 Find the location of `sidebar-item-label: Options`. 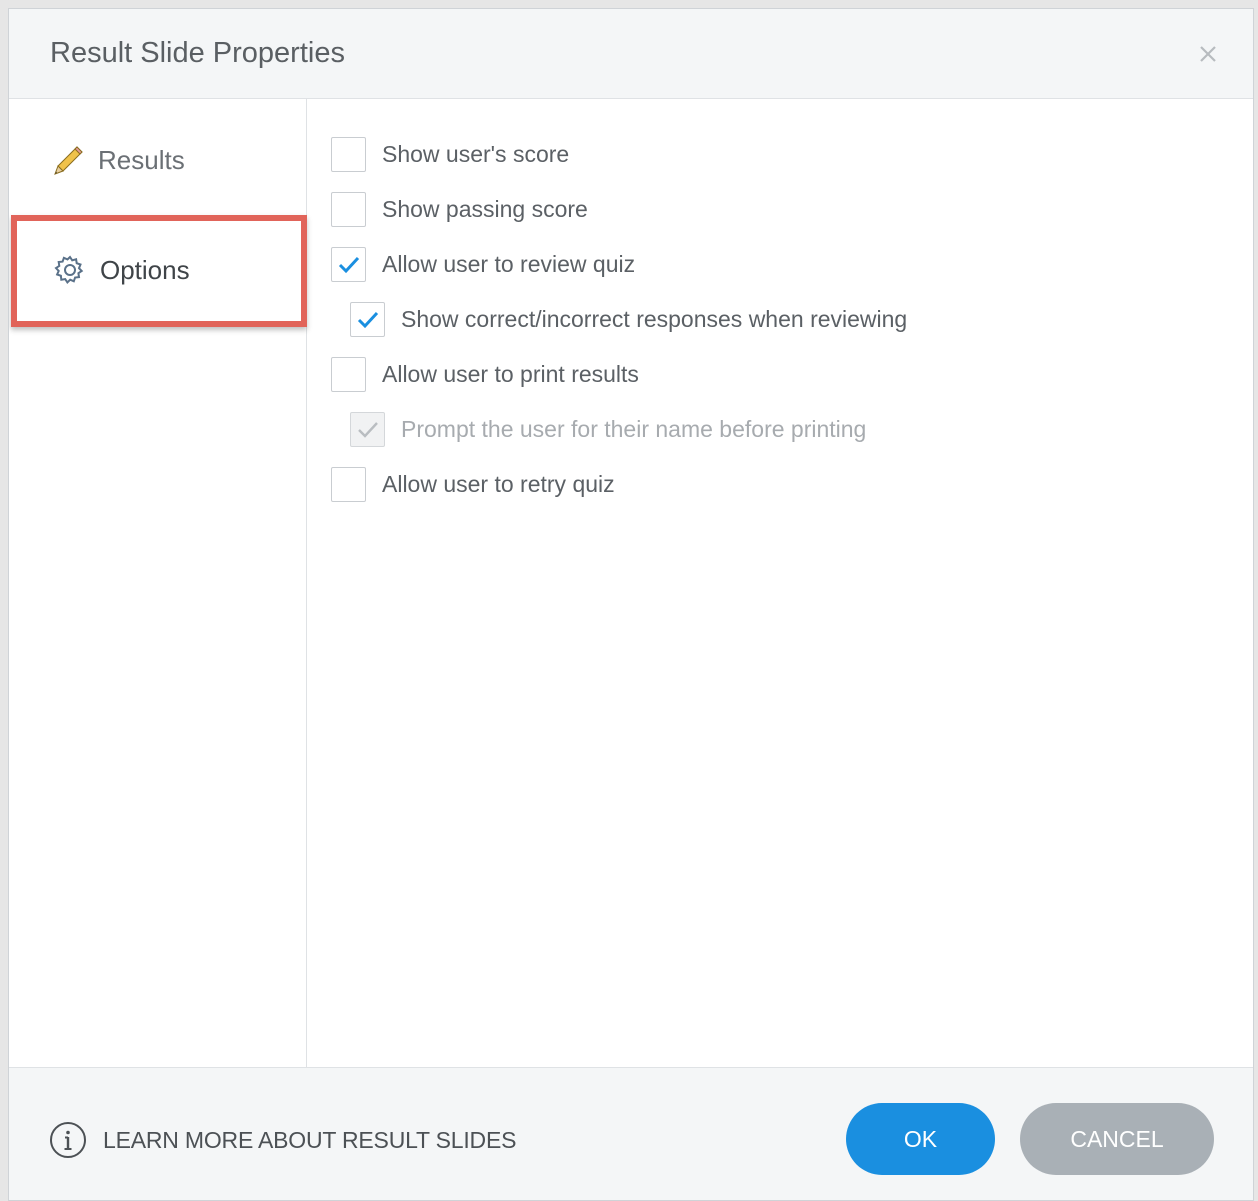

sidebar-item-label: Options is located at coordinates (145, 270).